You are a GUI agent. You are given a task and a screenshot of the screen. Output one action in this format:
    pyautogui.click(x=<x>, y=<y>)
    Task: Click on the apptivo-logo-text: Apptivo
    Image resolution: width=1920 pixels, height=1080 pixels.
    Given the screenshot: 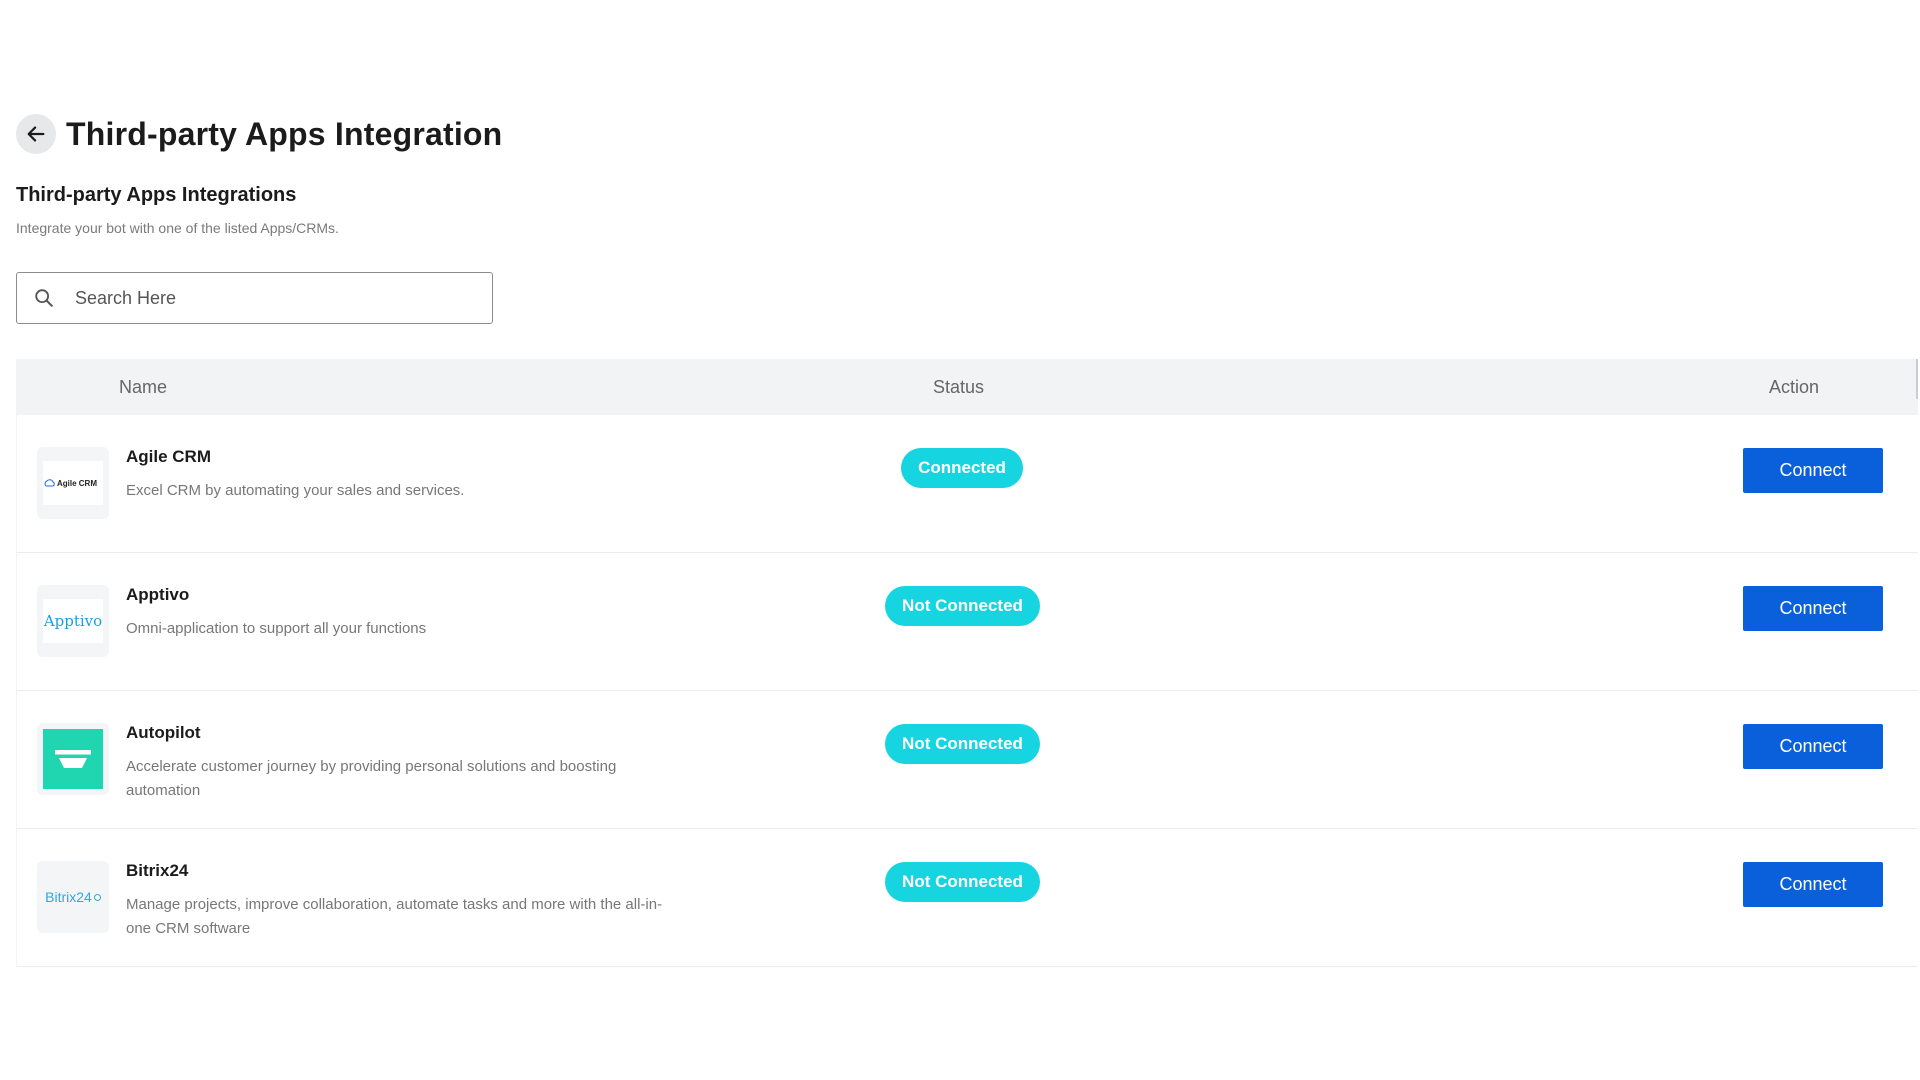 What is the action you would take?
    pyautogui.click(x=73, y=621)
    